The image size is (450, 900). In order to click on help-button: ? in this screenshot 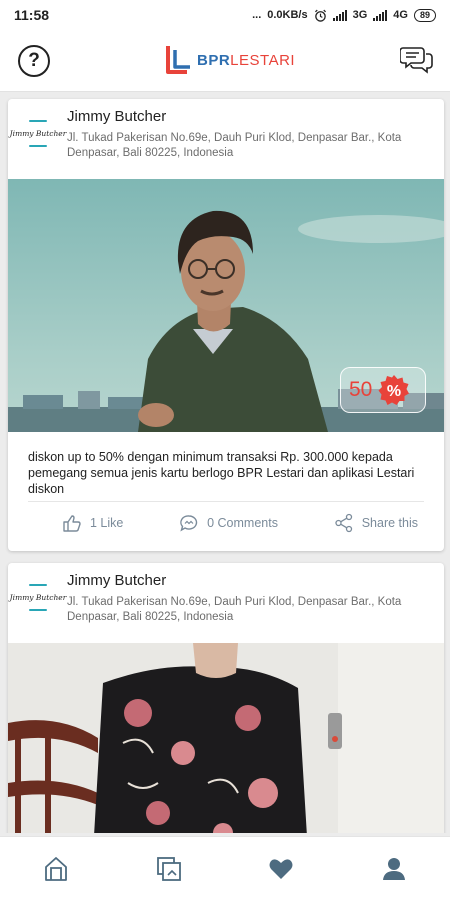, I will do `click(34, 61)`.